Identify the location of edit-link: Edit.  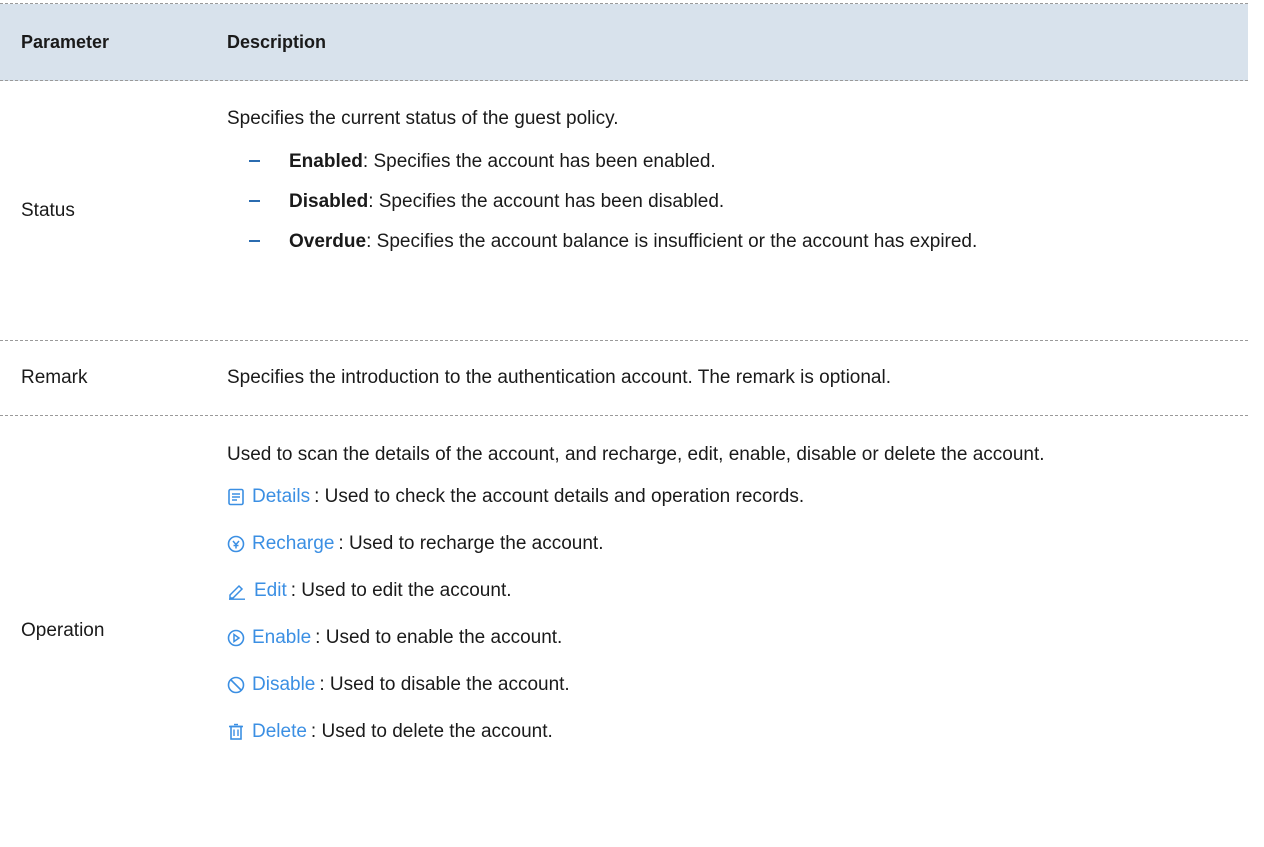
(257, 591).